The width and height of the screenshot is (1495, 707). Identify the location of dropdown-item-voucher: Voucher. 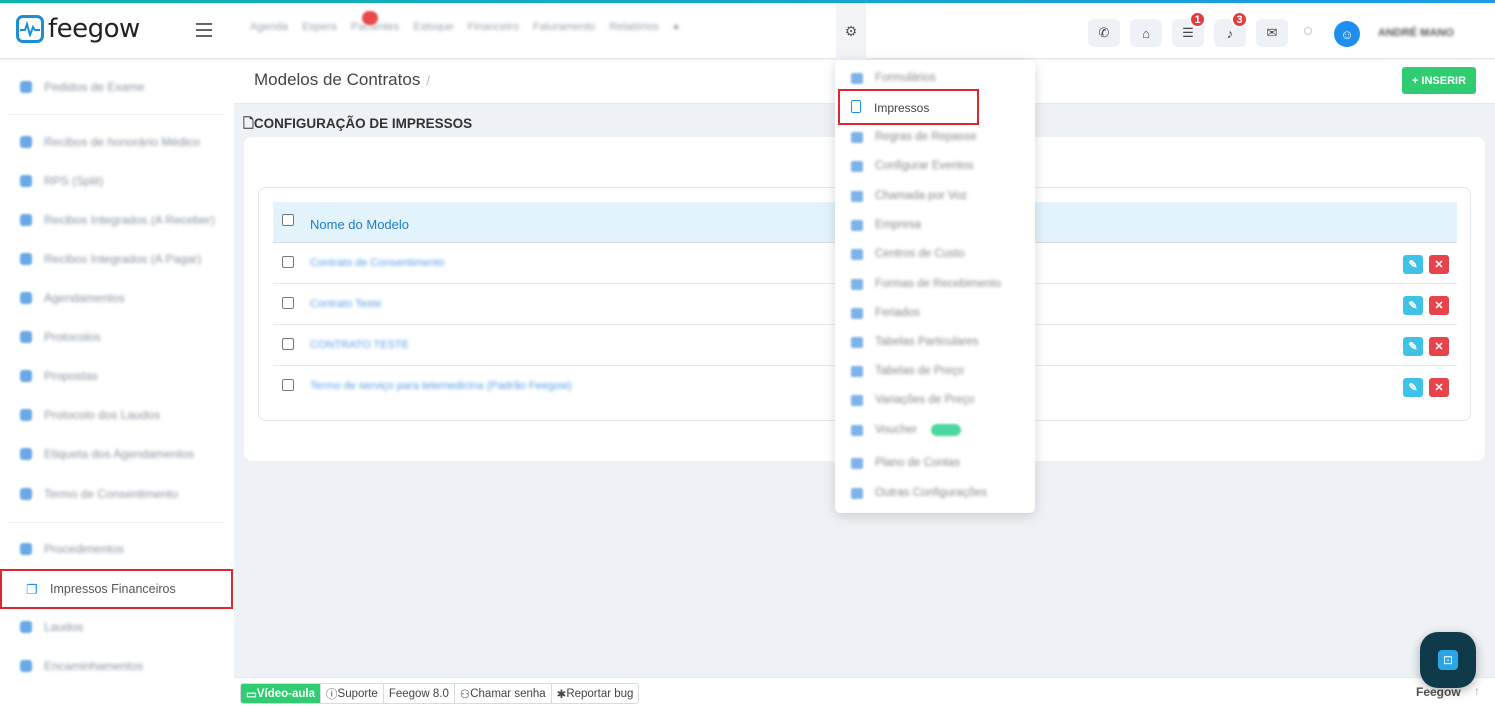
(906, 430).